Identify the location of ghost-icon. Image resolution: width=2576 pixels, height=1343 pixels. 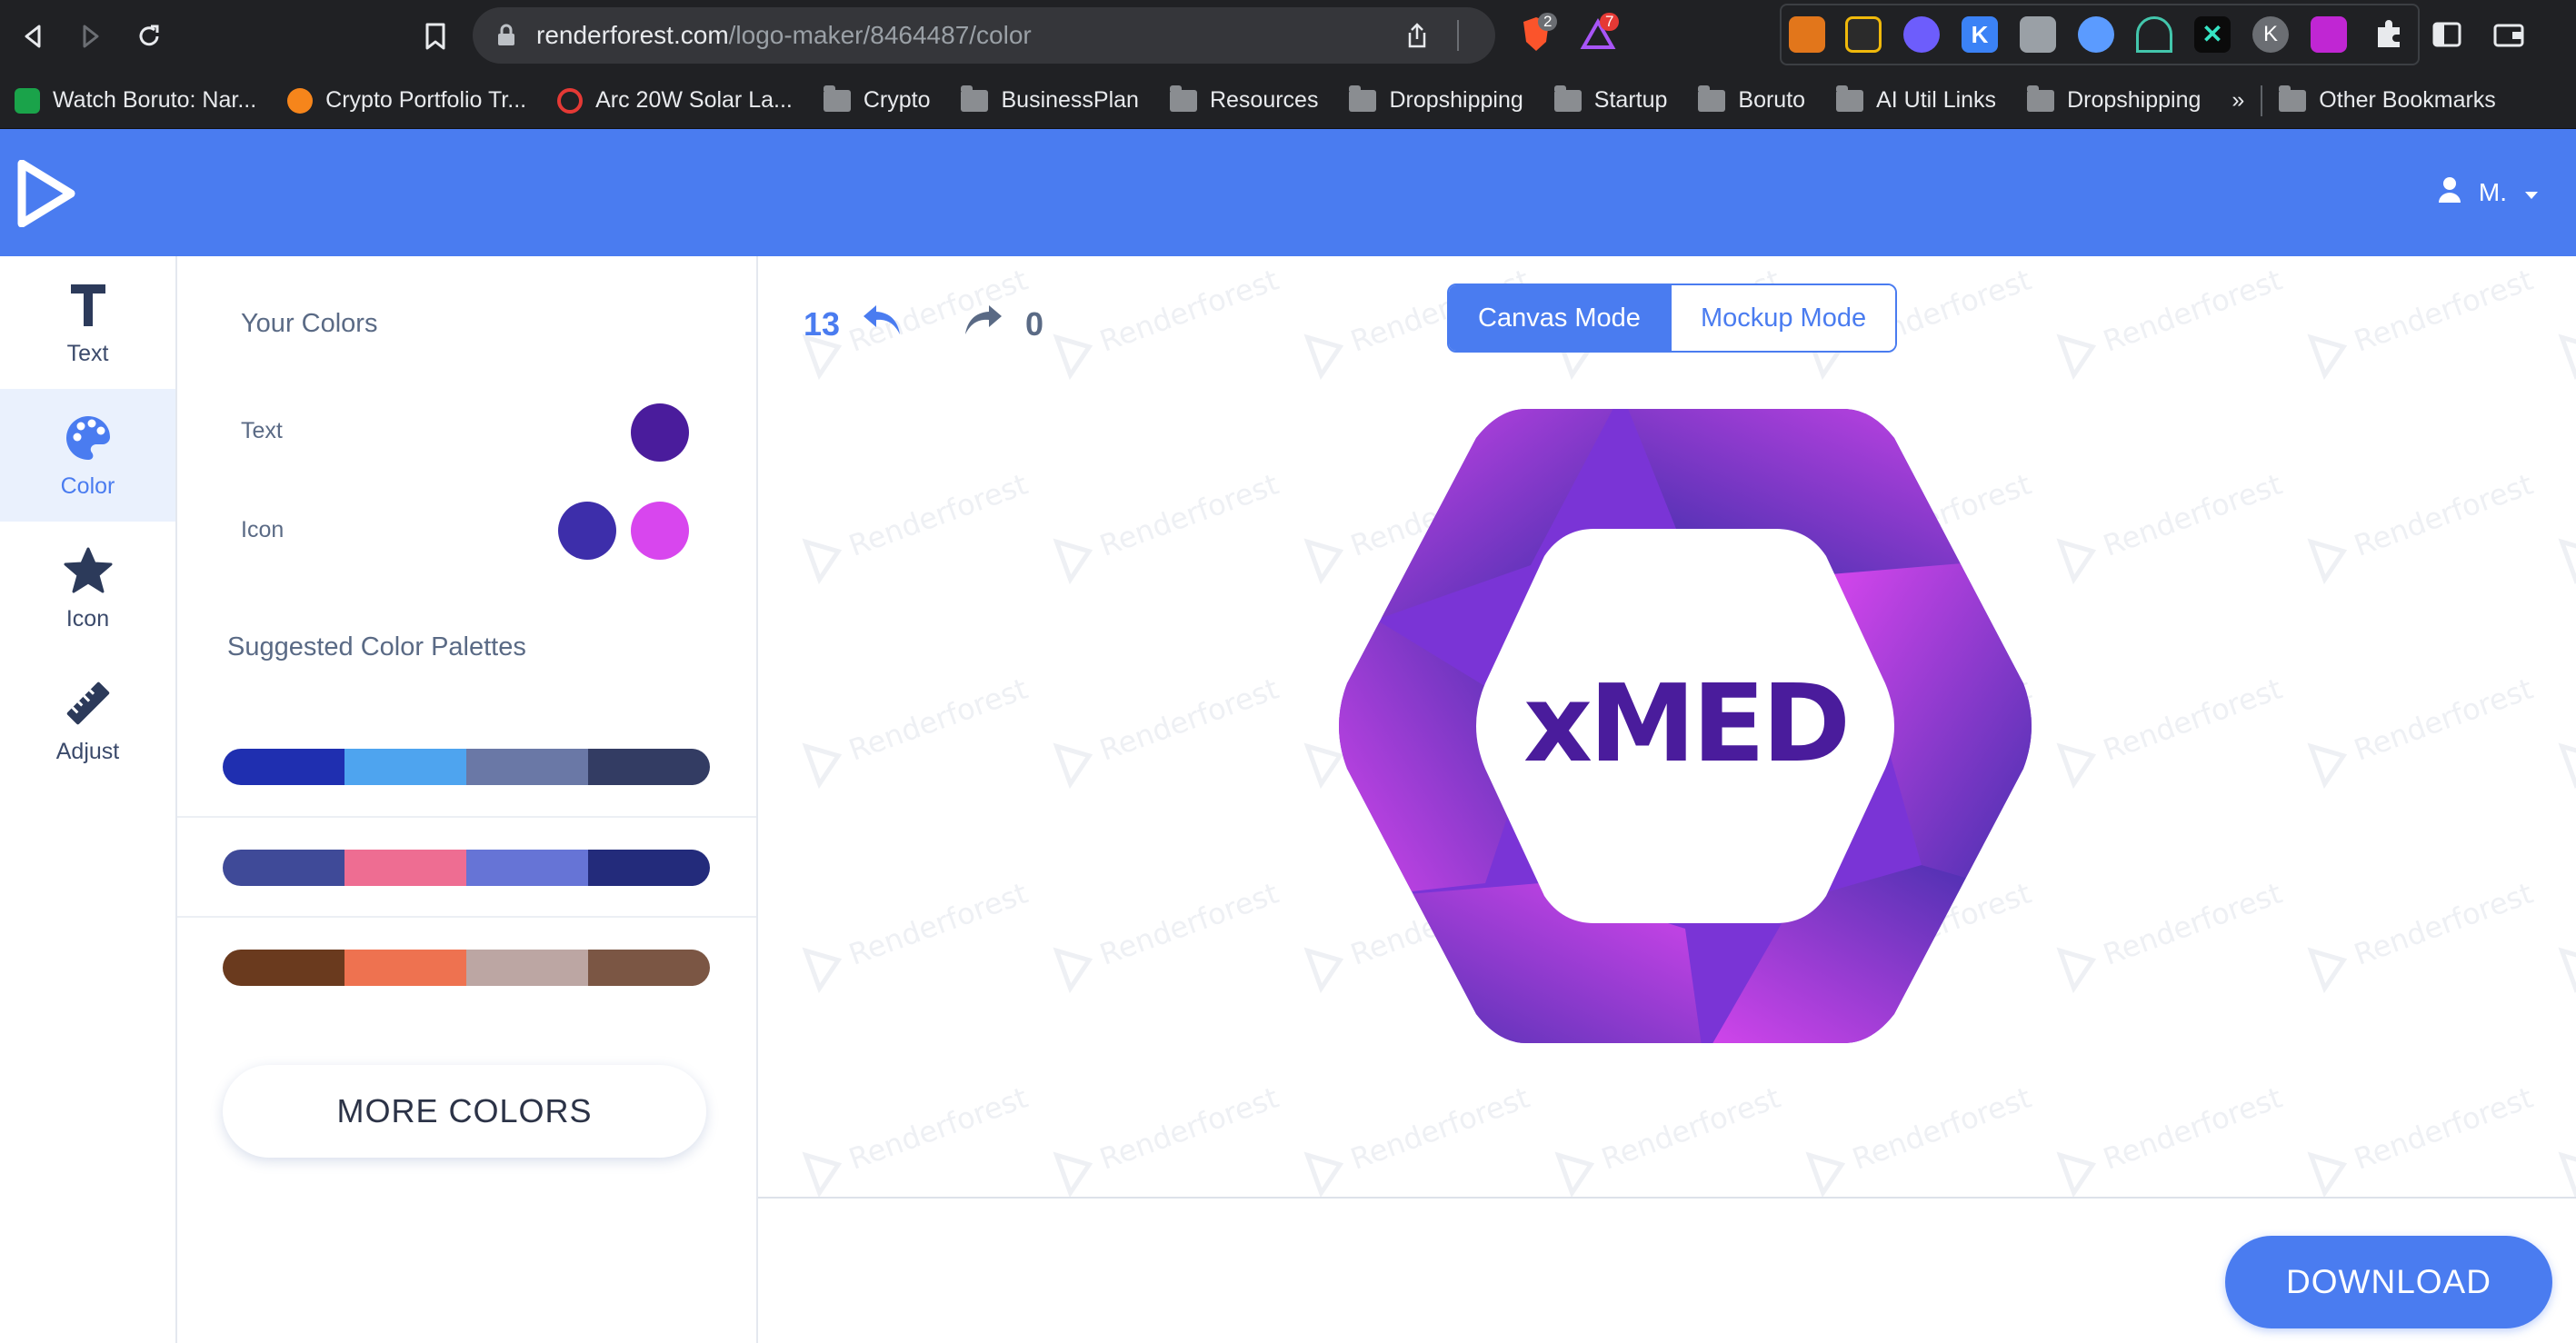
(1922, 34).